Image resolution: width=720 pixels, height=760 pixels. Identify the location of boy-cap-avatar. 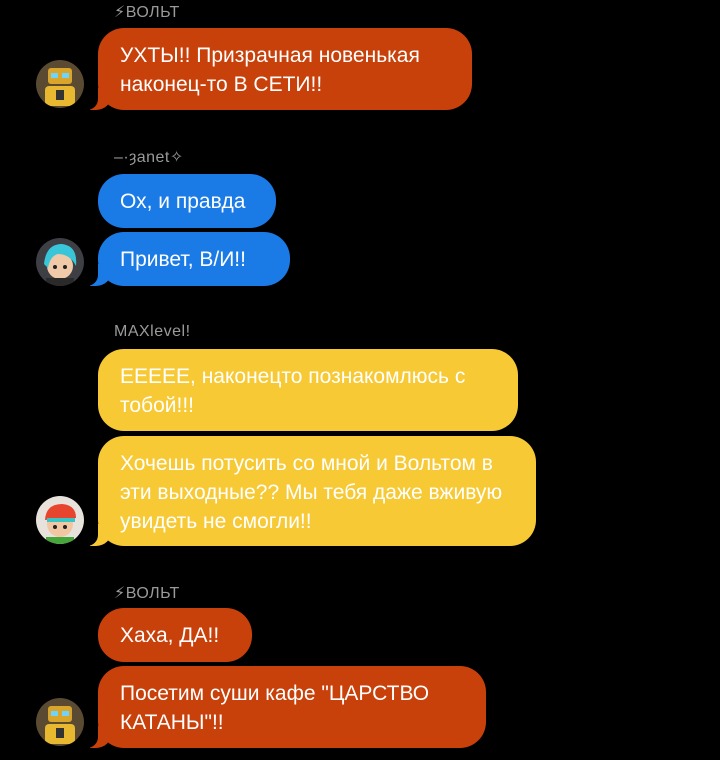
(60, 520).